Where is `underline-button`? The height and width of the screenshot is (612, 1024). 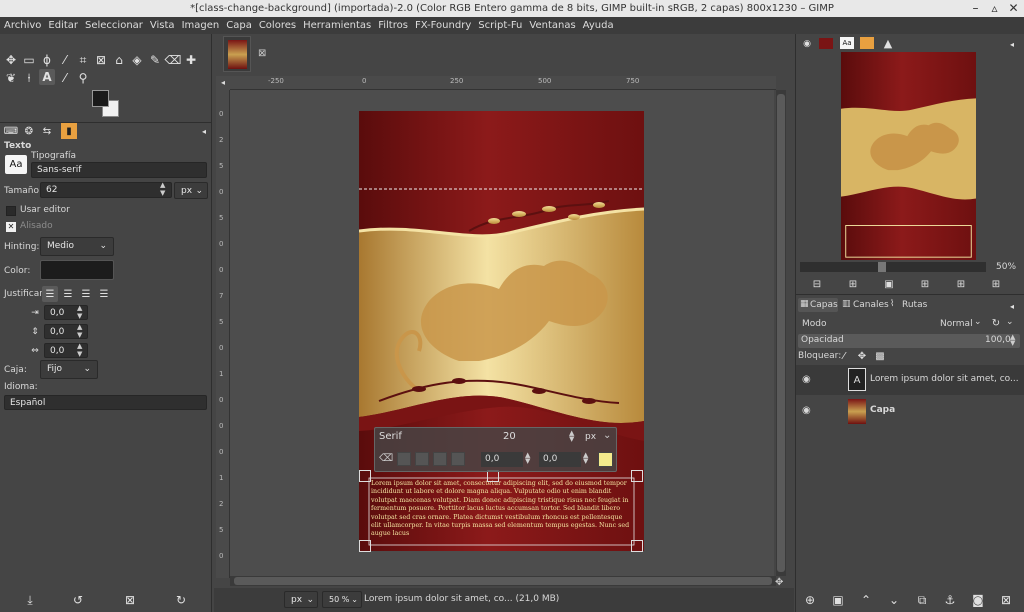
underline-button is located at coordinates (440, 459).